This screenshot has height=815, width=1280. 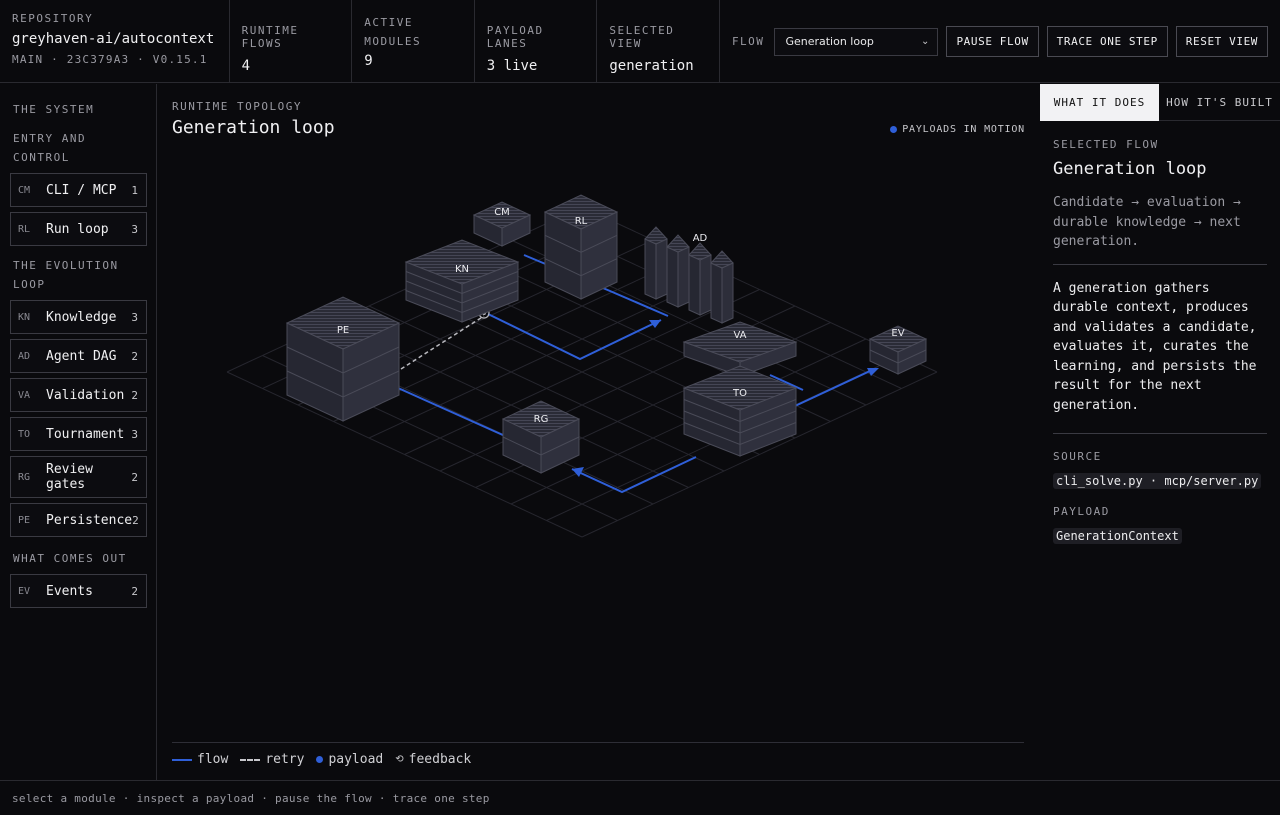 What do you see at coordinates (1117, 536) in the screenshot?
I see `payload-chip: GenerationContext` at bounding box center [1117, 536].